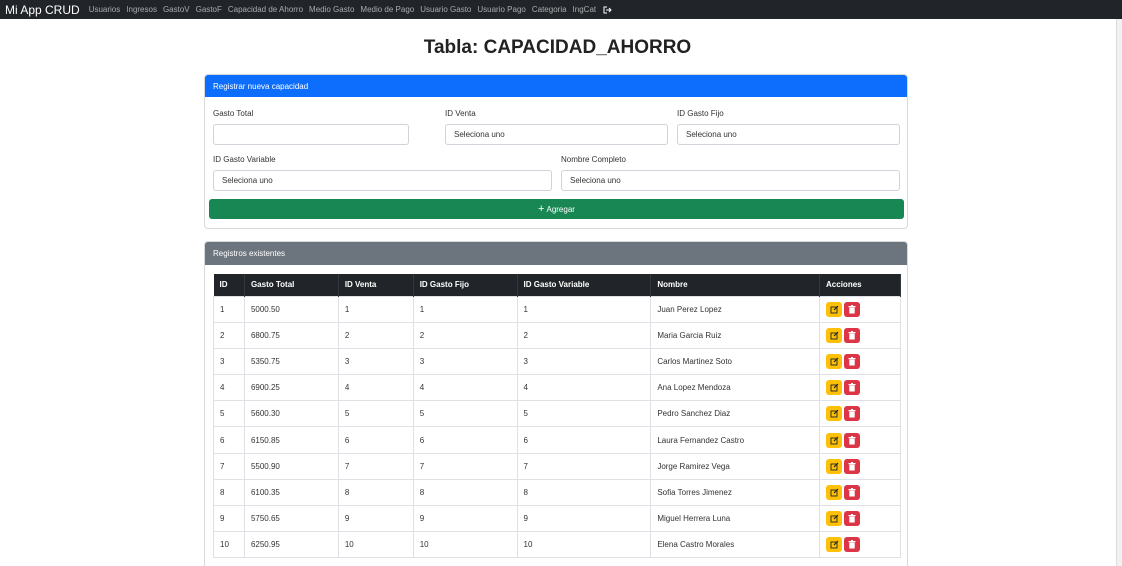 The width and height of the screenshot is (1122, 566). I want to click on table-row: 10 6250.95 10 10 10 Elena Castro Morales, so click(557, 545).